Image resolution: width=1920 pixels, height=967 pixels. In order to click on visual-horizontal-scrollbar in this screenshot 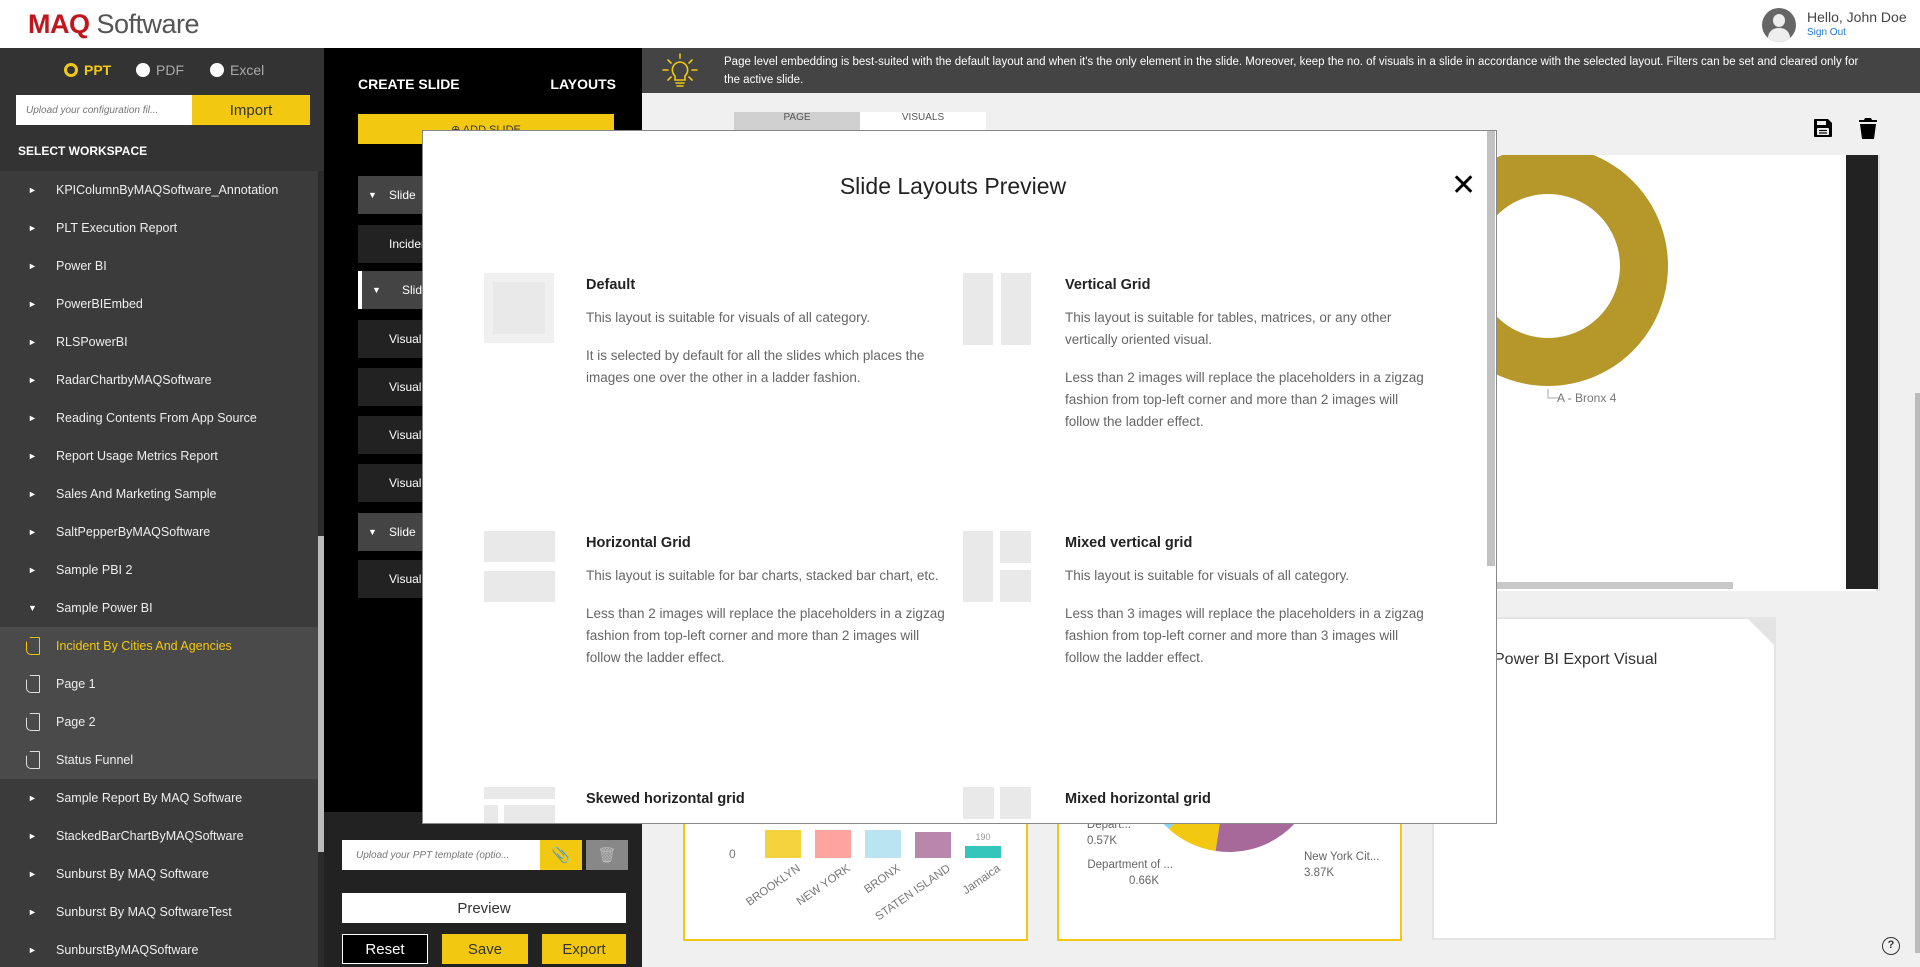, I will do `click(1615, 585)`.